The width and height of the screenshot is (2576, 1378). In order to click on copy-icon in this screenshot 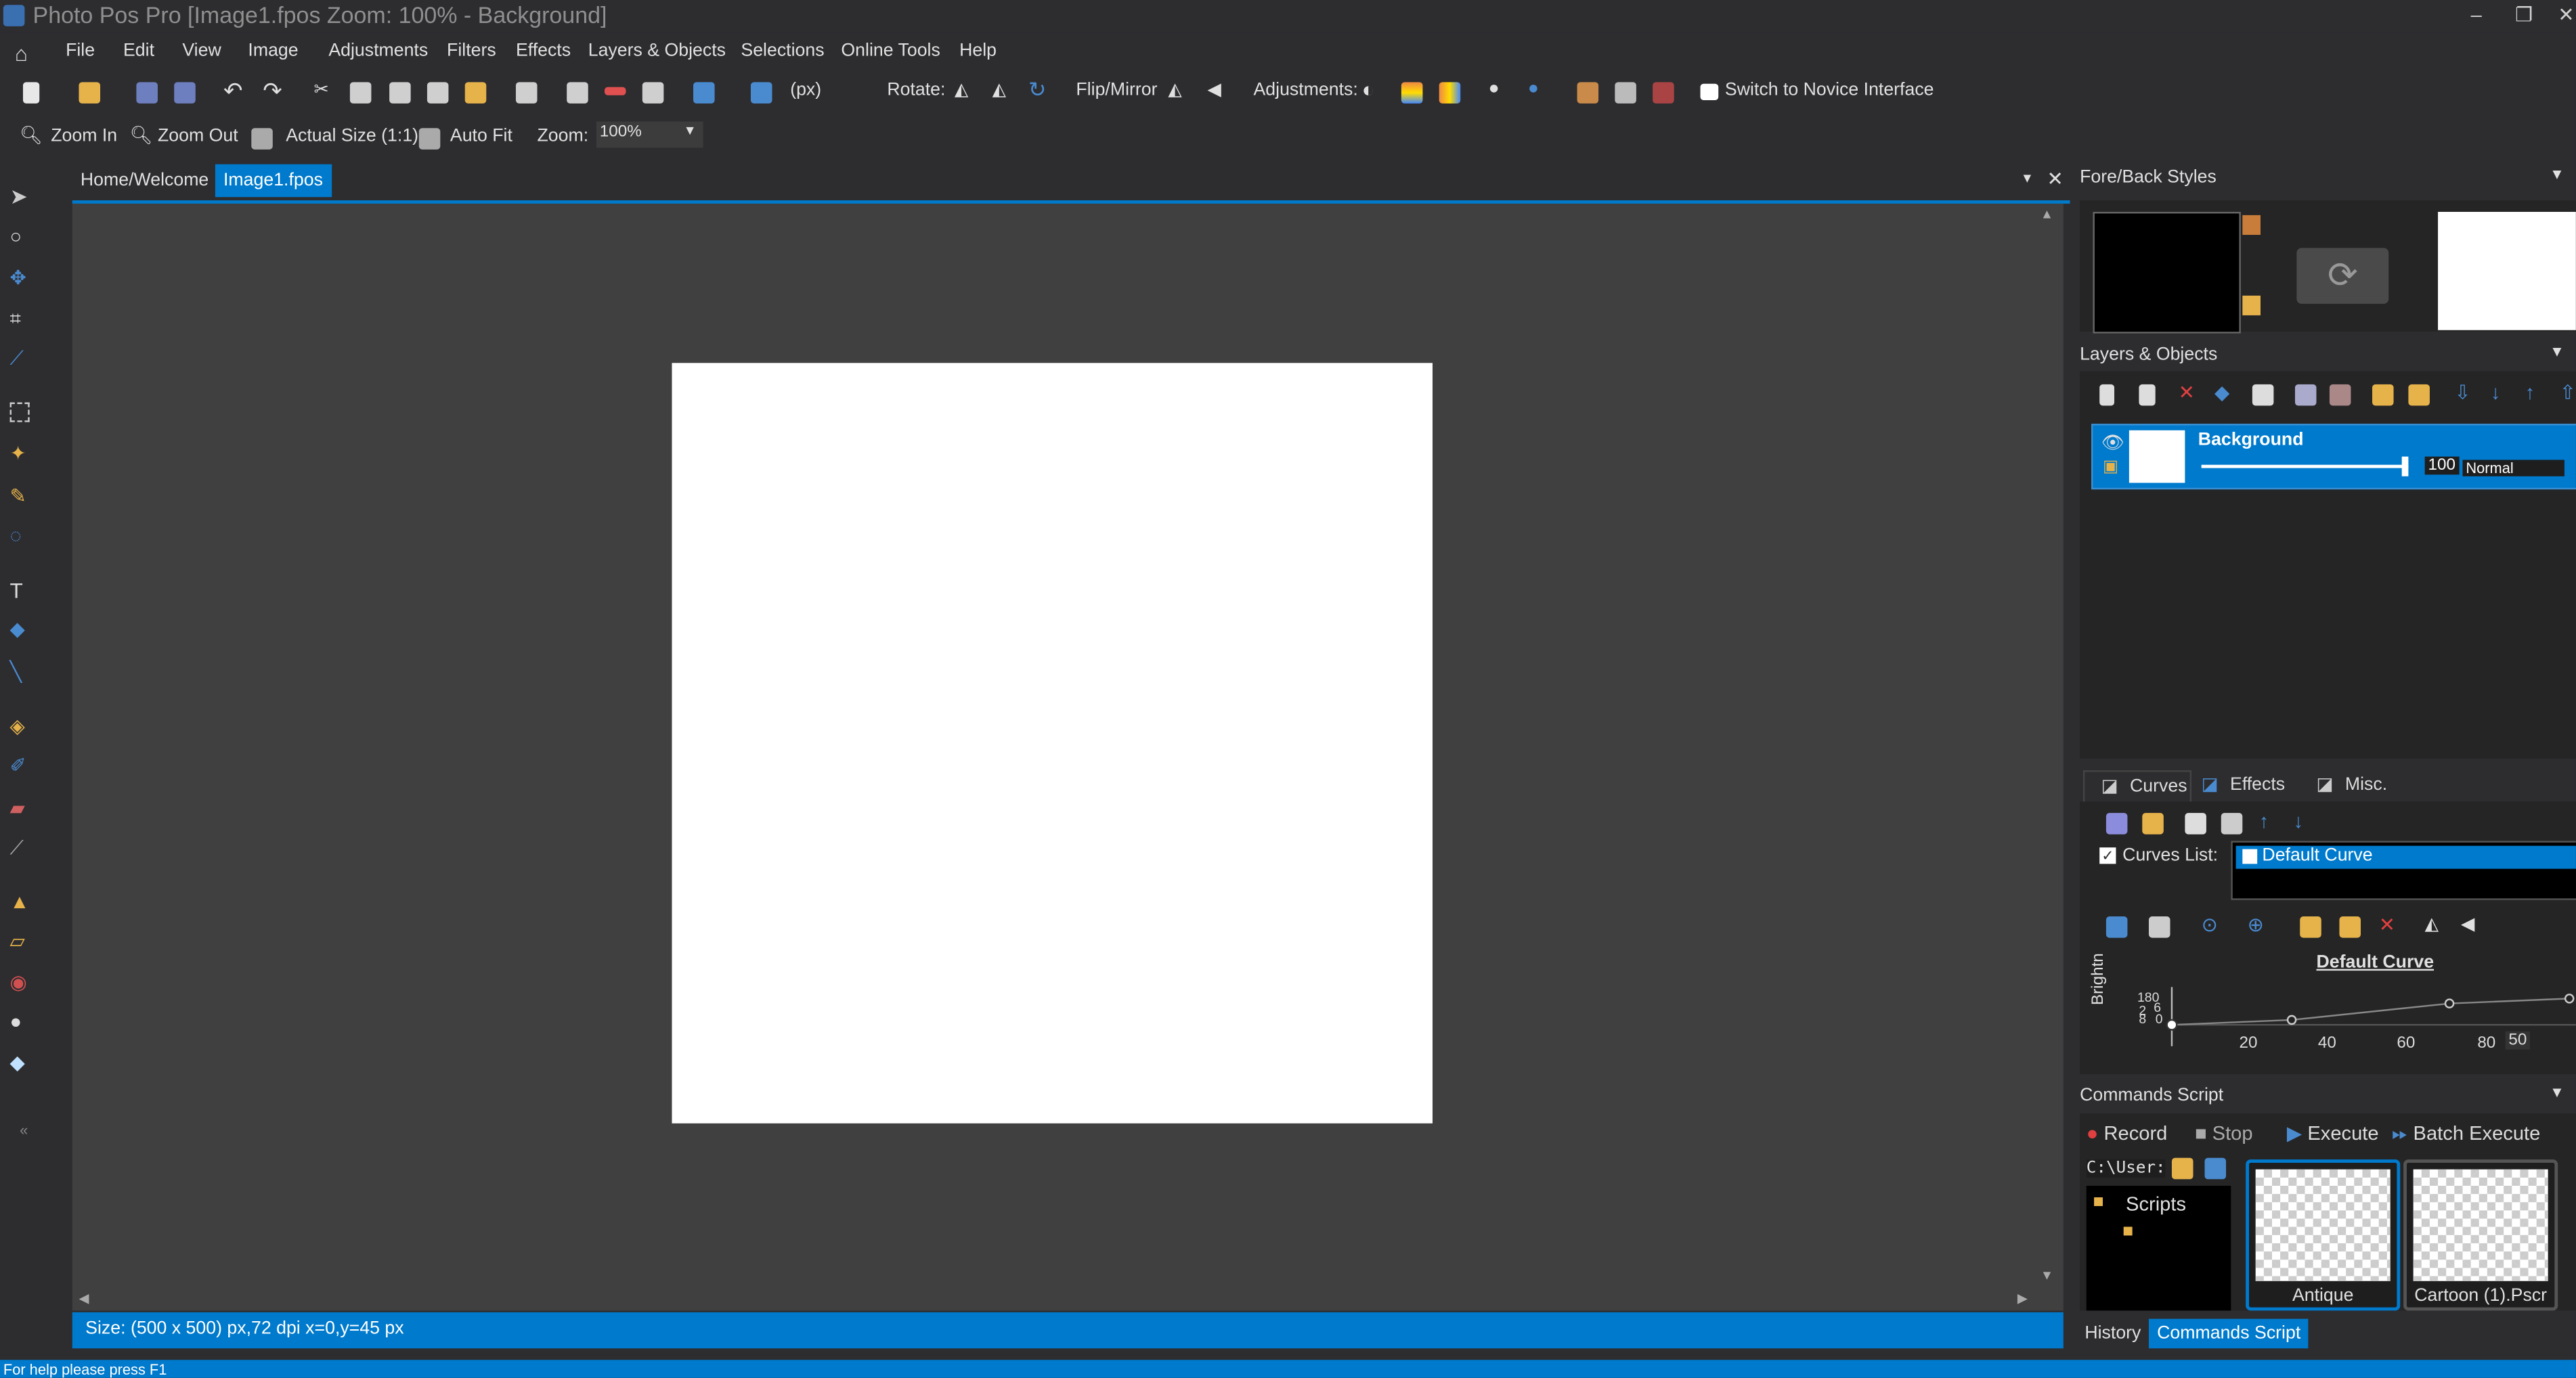, I will do `click(360, 93)`.